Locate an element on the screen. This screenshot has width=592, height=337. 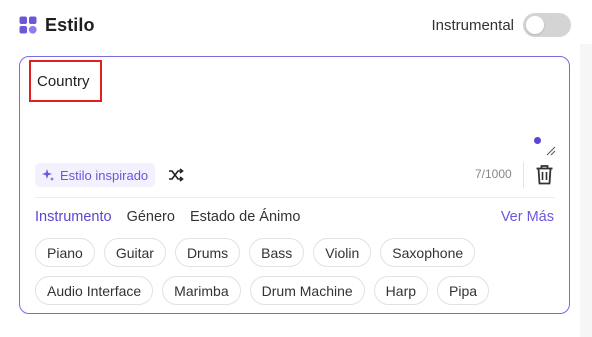
title-group: Estilo is located at coordinates (57, 25).